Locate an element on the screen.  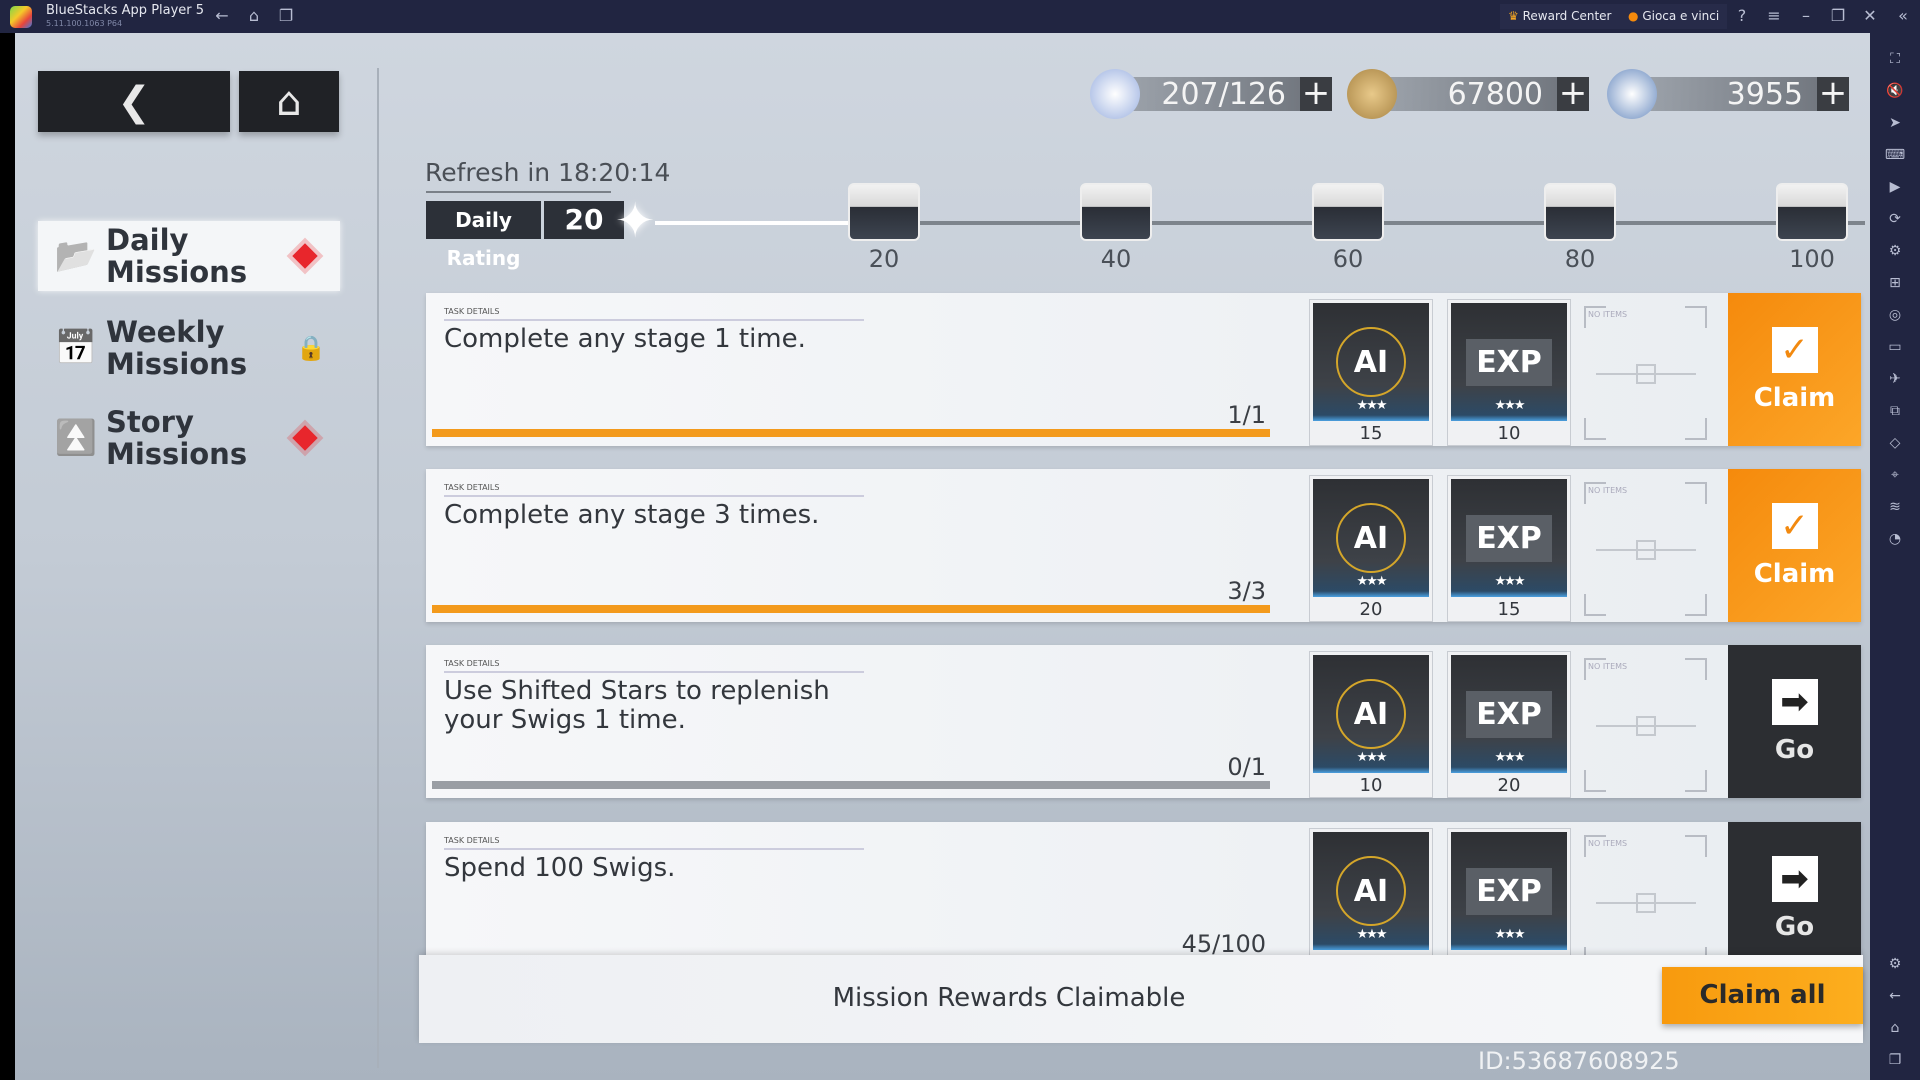
mission-progress-bar is located at coordinates (851, 609).